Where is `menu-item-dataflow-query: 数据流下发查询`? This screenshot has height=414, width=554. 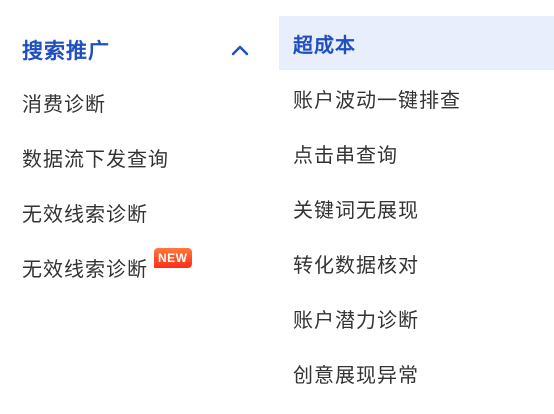 menu-item-dataflow-query: 数据流下发查询 is located at coordinates (95, 157).